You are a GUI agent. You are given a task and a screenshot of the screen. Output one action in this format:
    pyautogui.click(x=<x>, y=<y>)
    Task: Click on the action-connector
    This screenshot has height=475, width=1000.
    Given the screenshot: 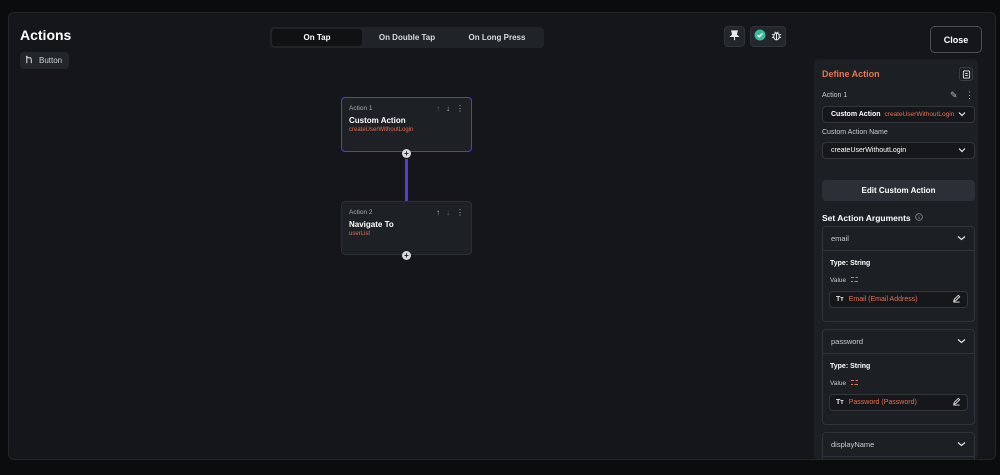 What is the action you would take?
    pyautogui.click(x=406, y=180)
    